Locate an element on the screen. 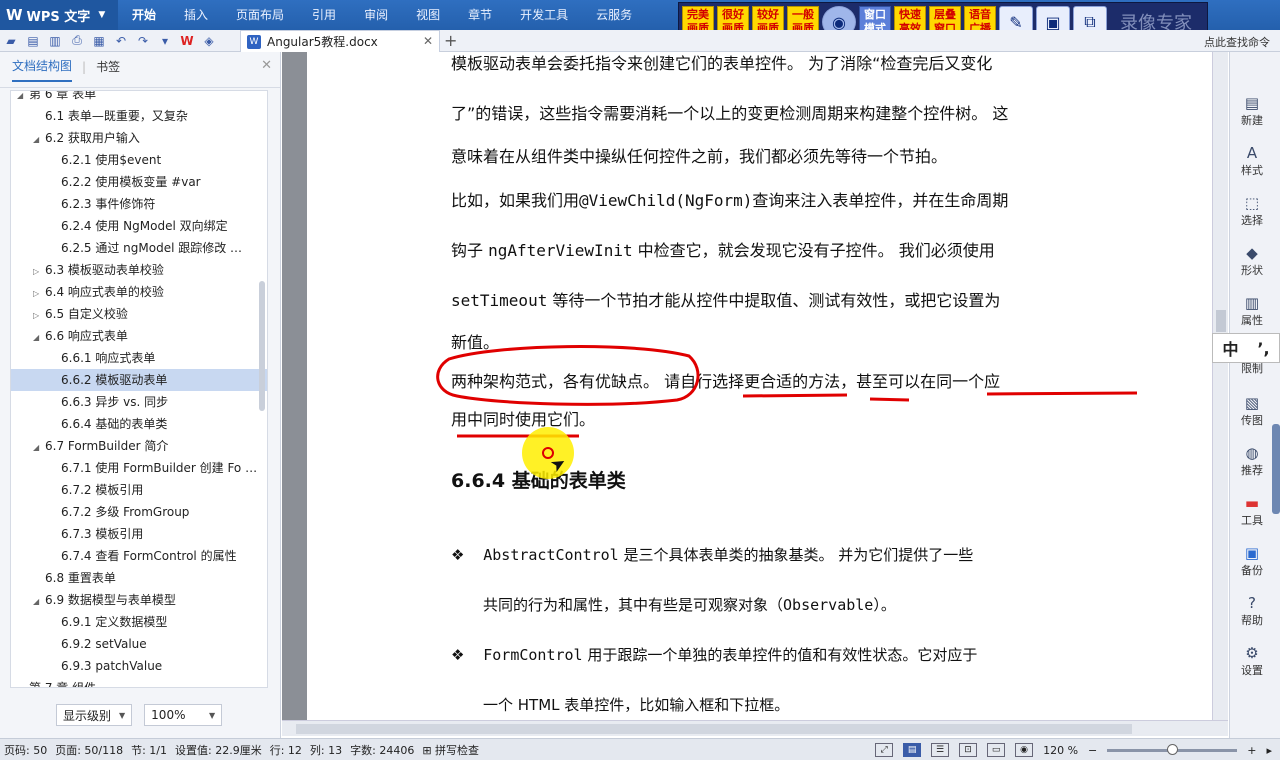 Image resolution: width=1280 pixels, height=760 pixels. outline-item: 6.6.4 基础的表单类 is located at coordinates (139, 424).